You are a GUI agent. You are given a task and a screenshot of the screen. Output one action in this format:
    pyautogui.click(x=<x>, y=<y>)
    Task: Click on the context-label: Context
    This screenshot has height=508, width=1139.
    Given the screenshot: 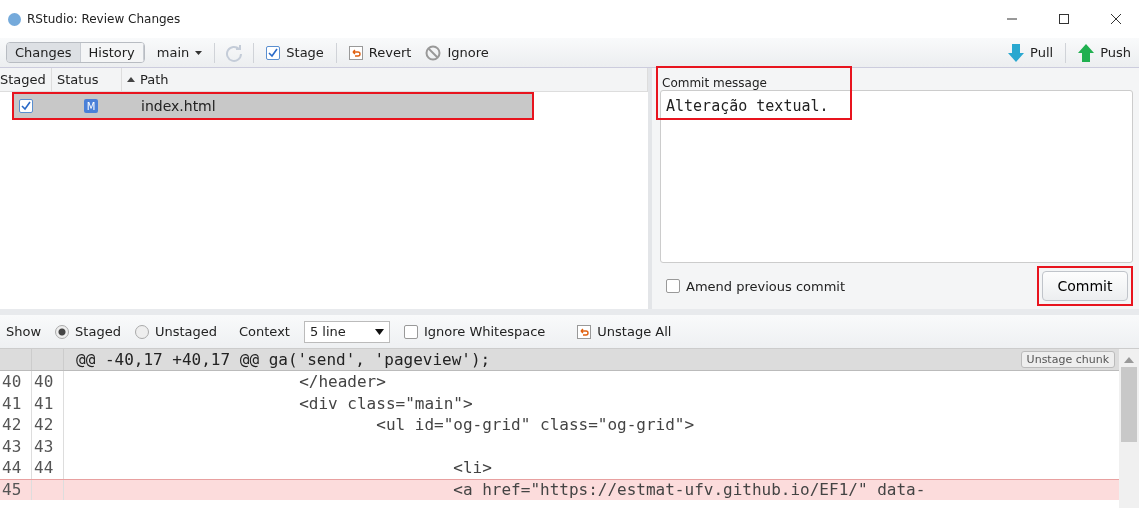 What is the action you would take?
    pyautogui.click(x=264, y=331)
    